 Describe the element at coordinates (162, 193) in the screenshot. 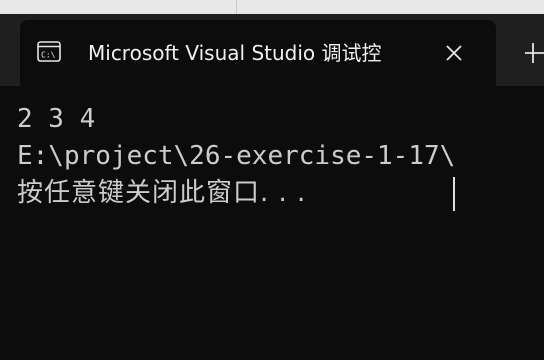

I see `console-line: 按任意键关闭此窗口. . .` at that location.